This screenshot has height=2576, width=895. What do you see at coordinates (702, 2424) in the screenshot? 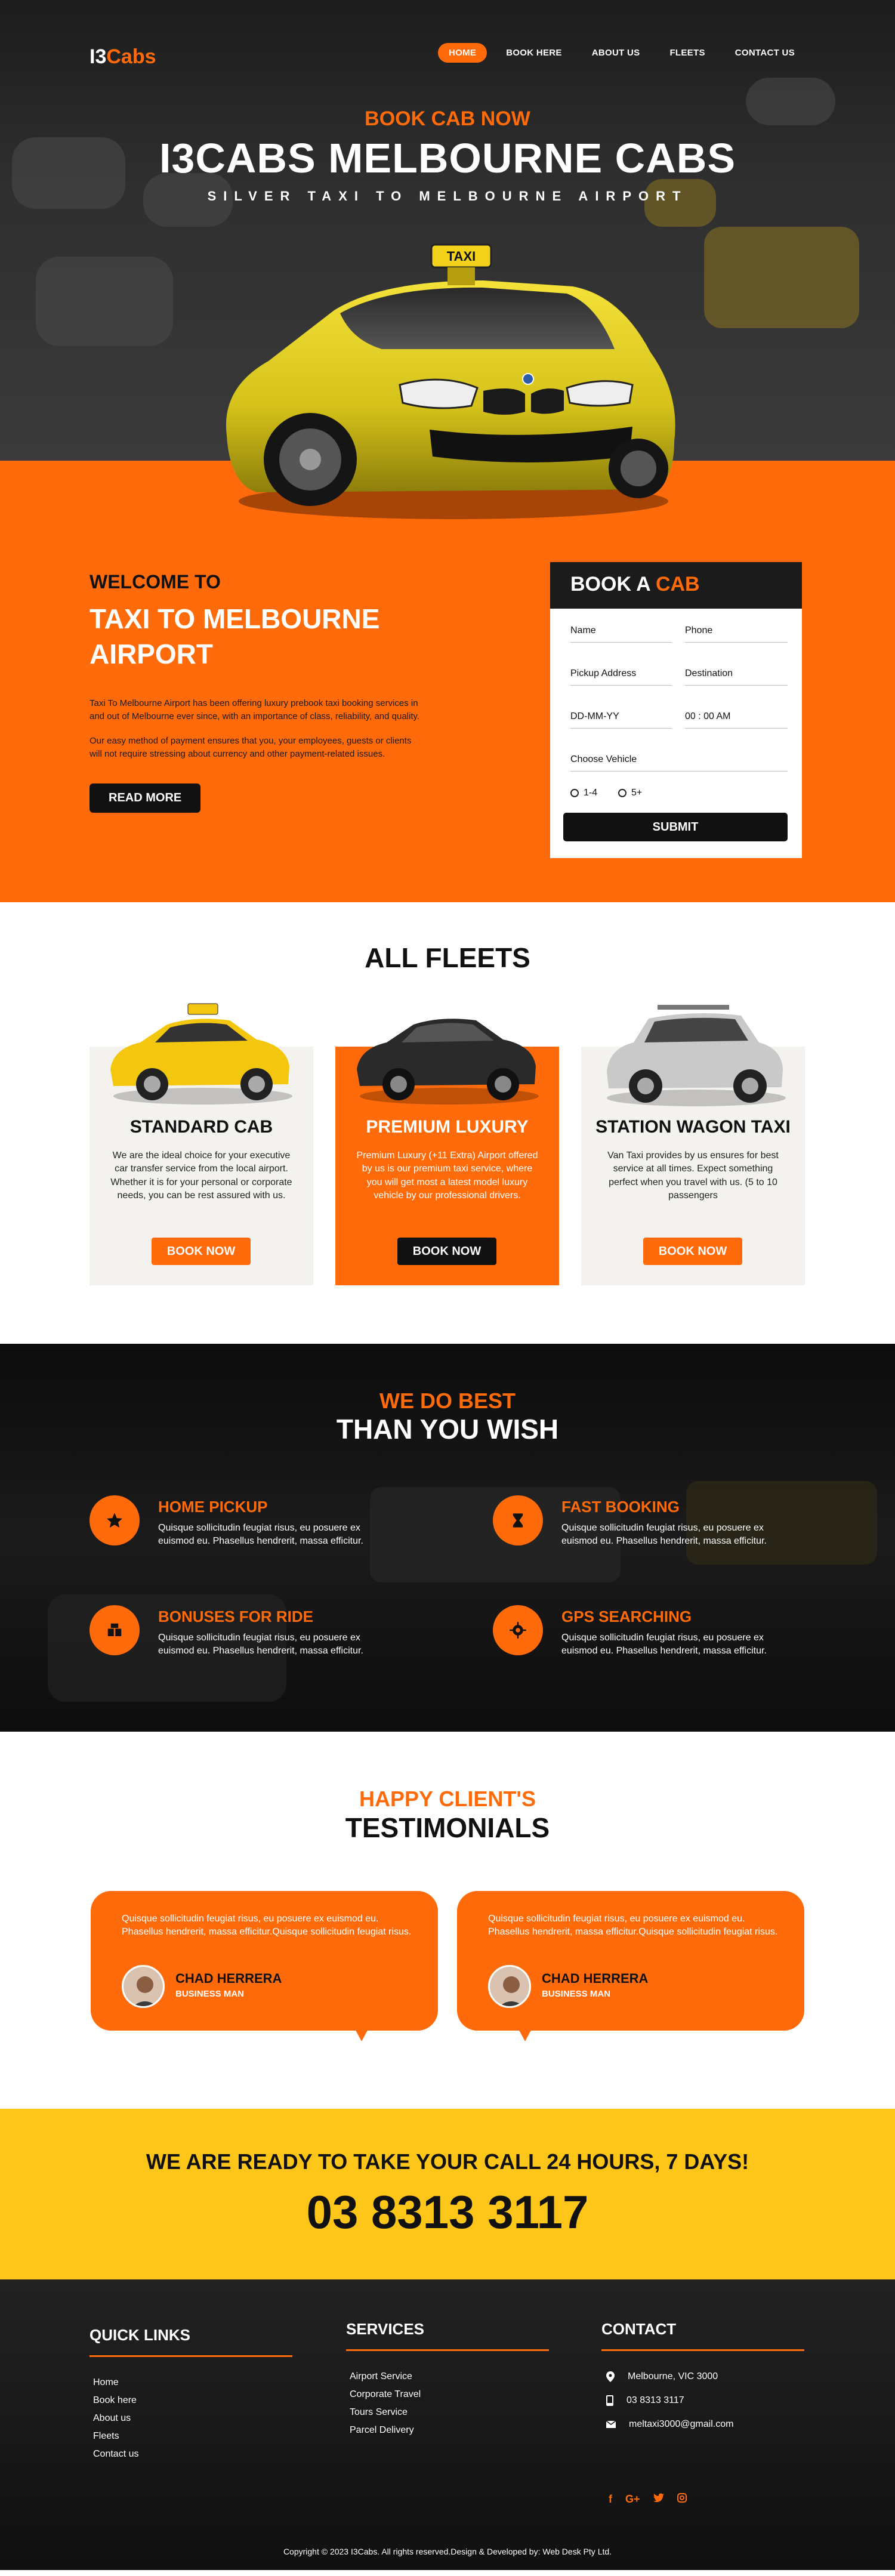
I see `contact-email: meltaxi3000@gmail.com` at bounding box center [702, 2424].